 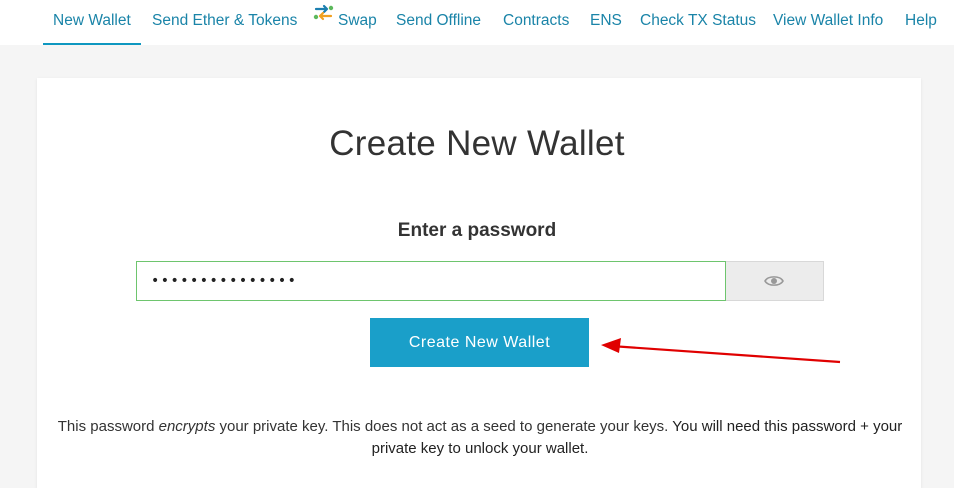 I want to click on nav-check-tx-status: Check TX Status, so click(x=698, y=21).